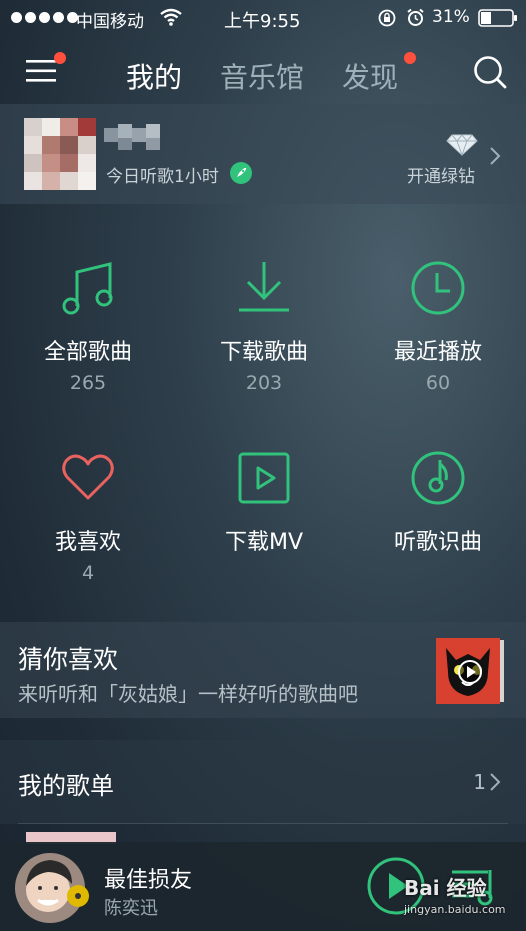 The height and width of the screenshot is (931, 526). Describe the element at coordinates (133, 138) in the screenshot. I see `username-pixelated` at that location.